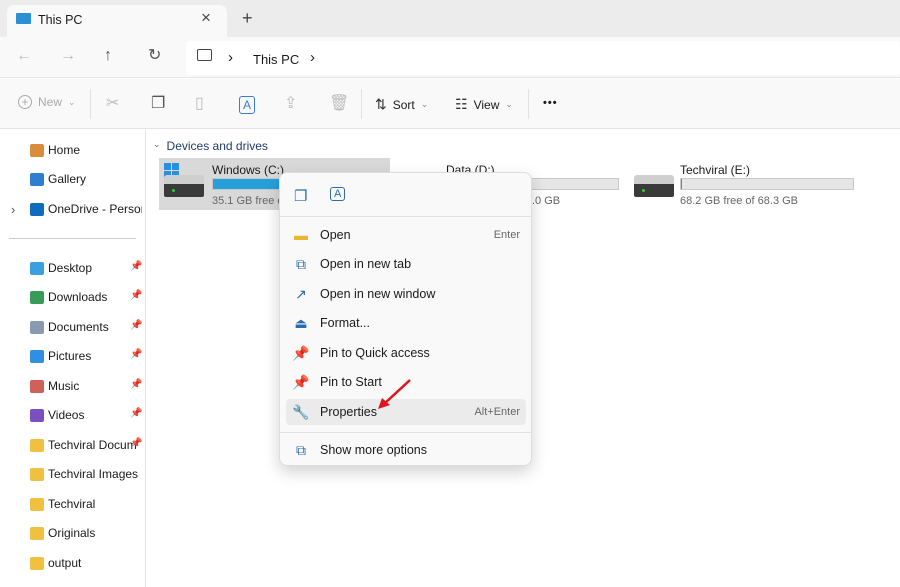  I want to click on sidebar-item-label: Gallery, so click(67, 179).